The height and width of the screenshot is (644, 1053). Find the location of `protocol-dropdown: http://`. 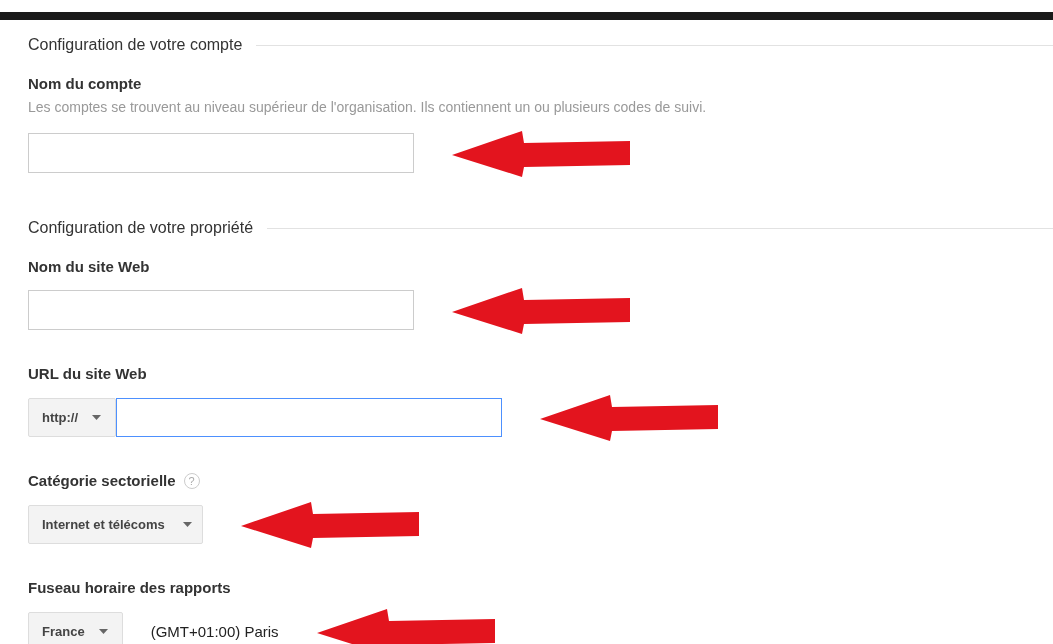

protocol-dropdown: http:// is located at coordinates (72, 417).